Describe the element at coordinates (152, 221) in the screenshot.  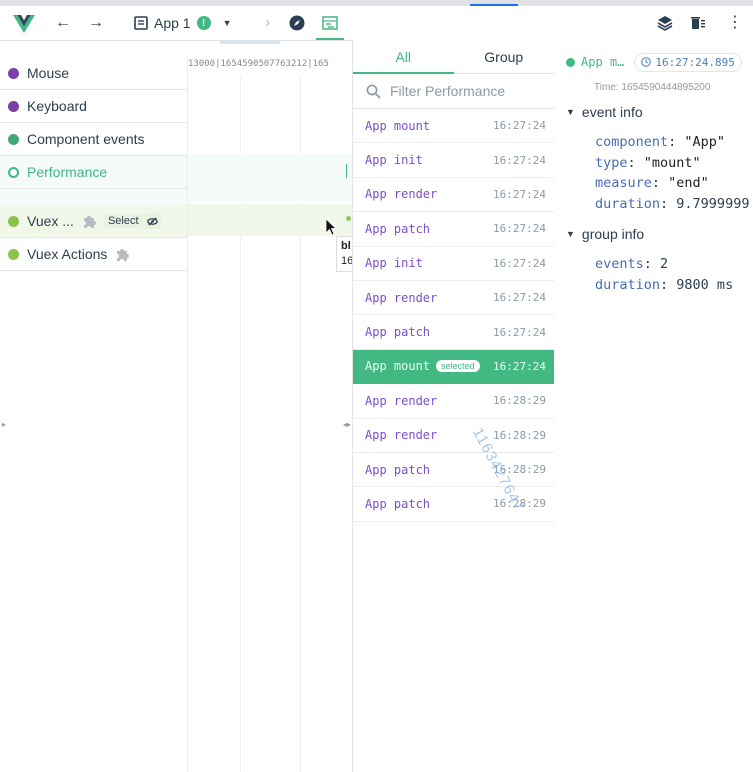
I see `eye-off-icon` at that location.